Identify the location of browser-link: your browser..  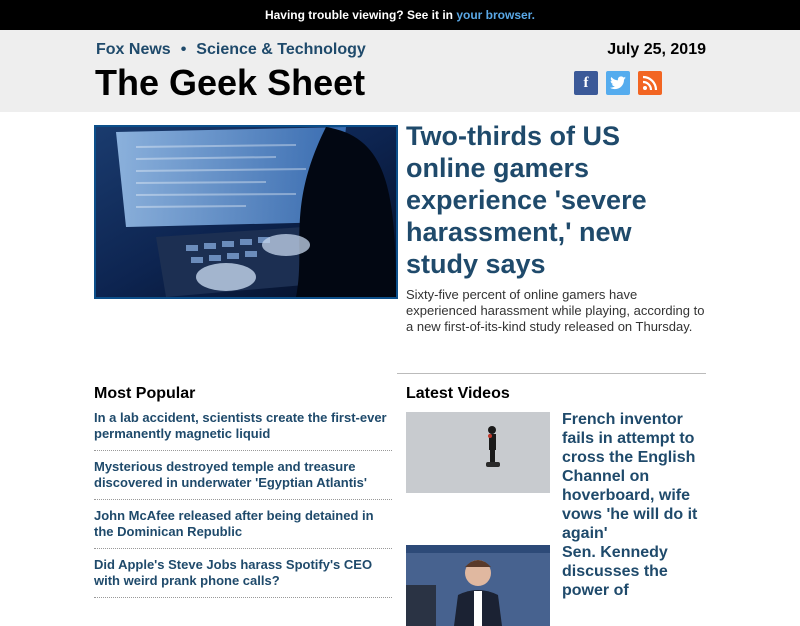
(495, 15).